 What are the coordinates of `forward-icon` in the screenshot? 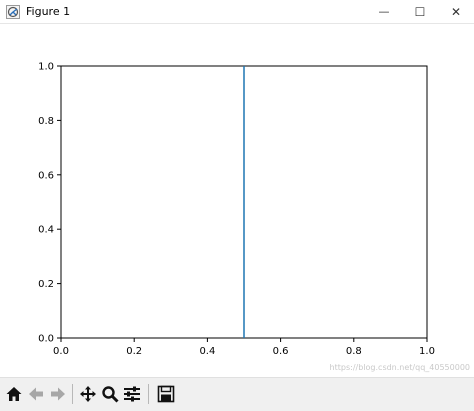 It's located at (58, 394).